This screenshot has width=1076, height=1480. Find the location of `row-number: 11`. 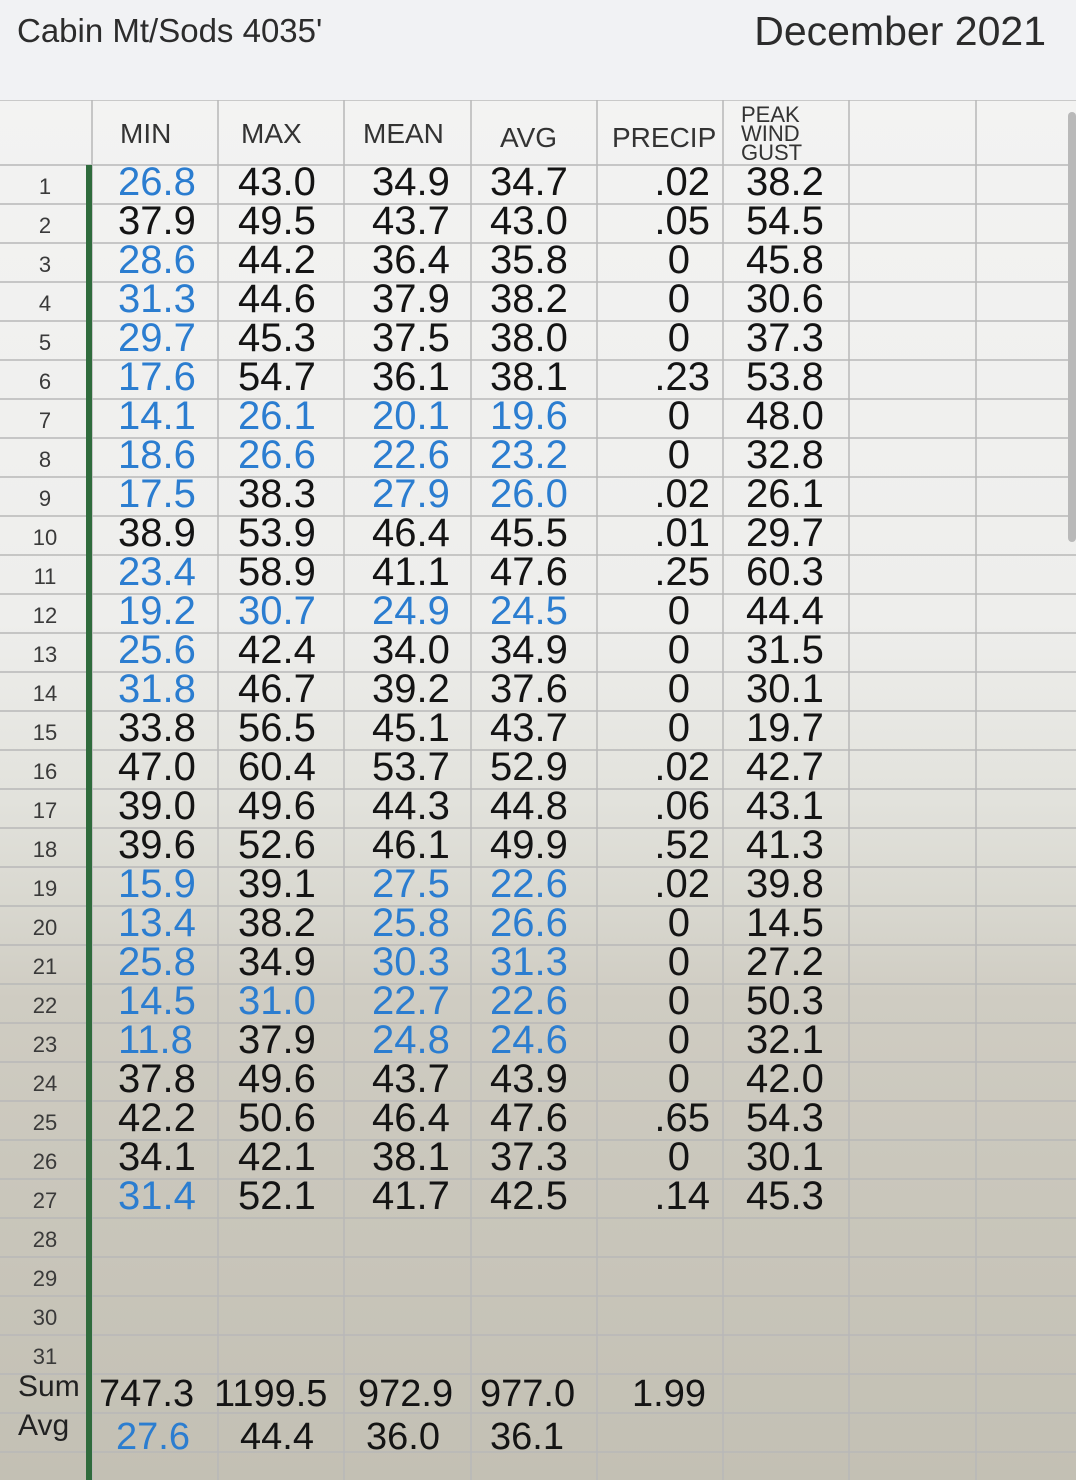

row-number: 11 is located at coordinates (45, 576).